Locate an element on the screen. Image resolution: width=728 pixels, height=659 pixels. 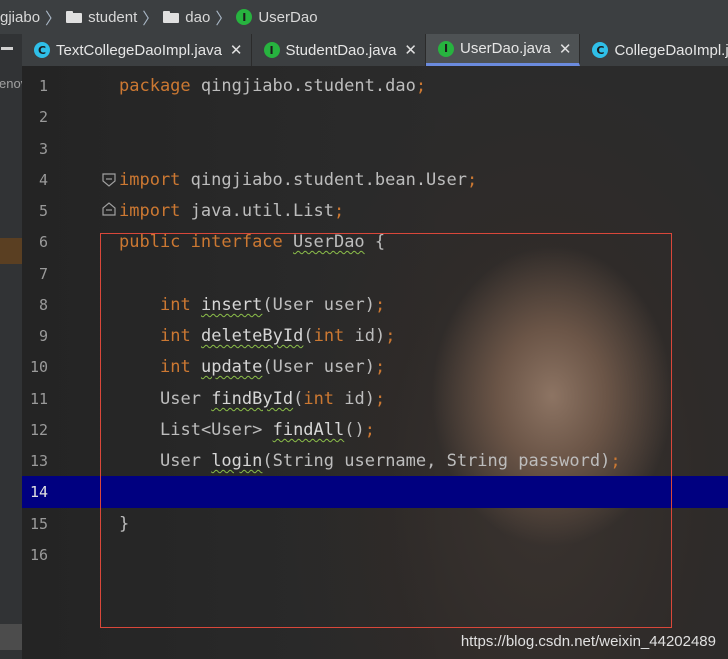
breadcrumb-item-student: student is located at coordinates (101, 17).